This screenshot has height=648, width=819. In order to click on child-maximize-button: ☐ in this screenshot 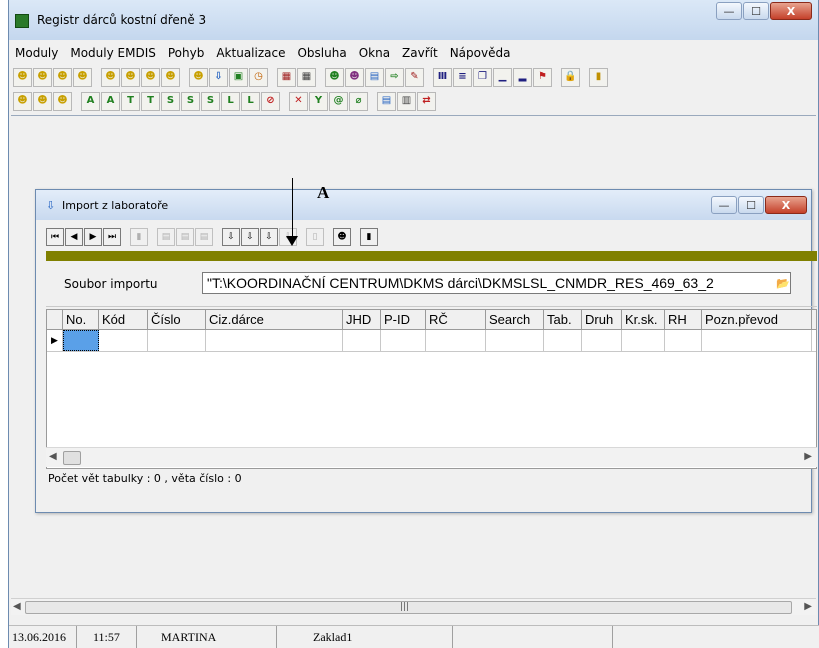, I will do `click(751, 205)`.